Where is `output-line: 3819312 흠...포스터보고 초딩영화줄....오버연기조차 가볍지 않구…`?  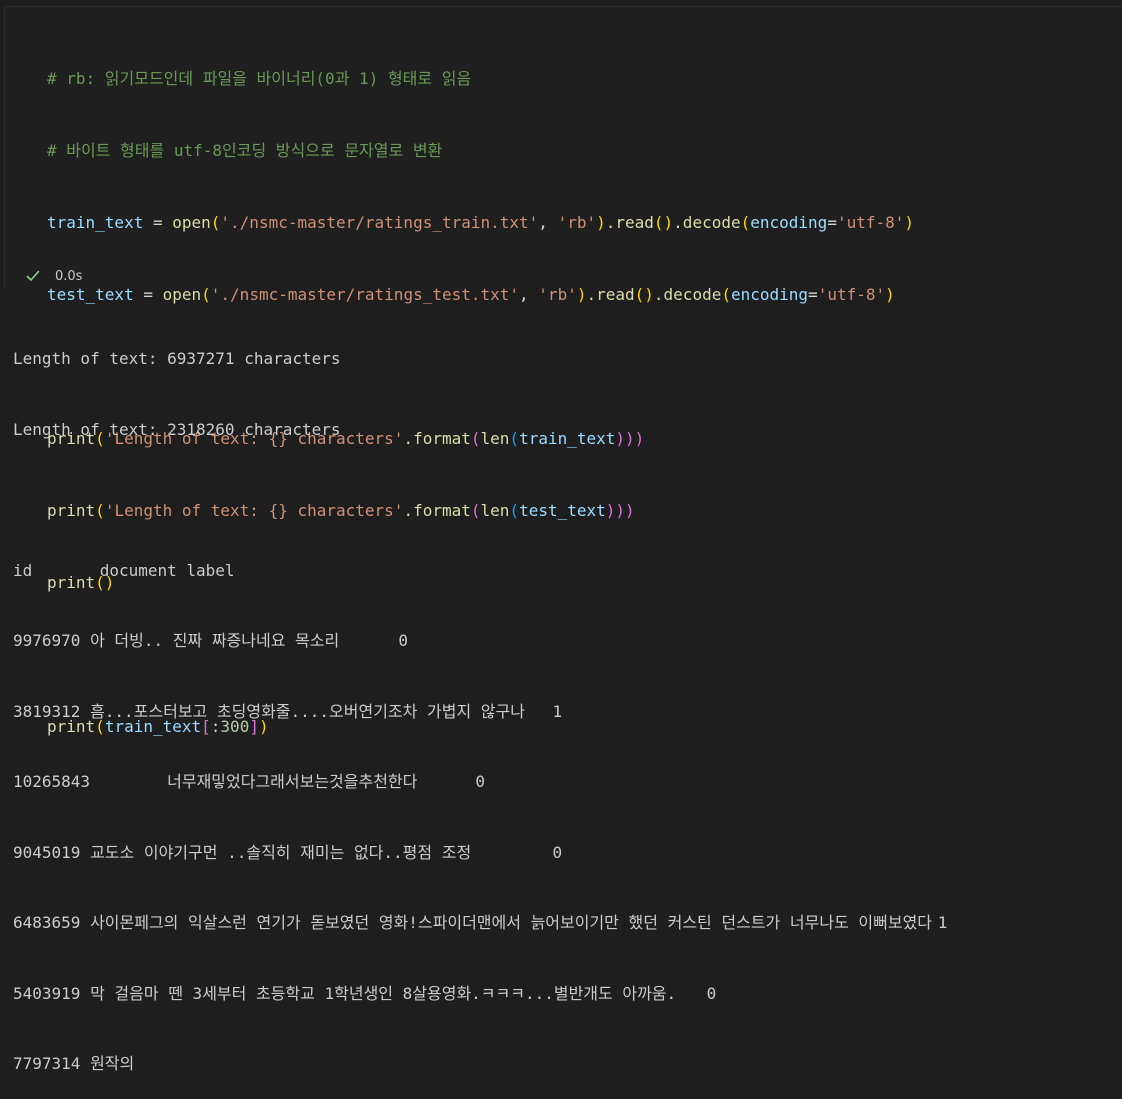
output-line: 3819312 흠...포스터보고 초딩영화줄....오버연기조차 가볍지 않구… is located at coordinates (288, 711).